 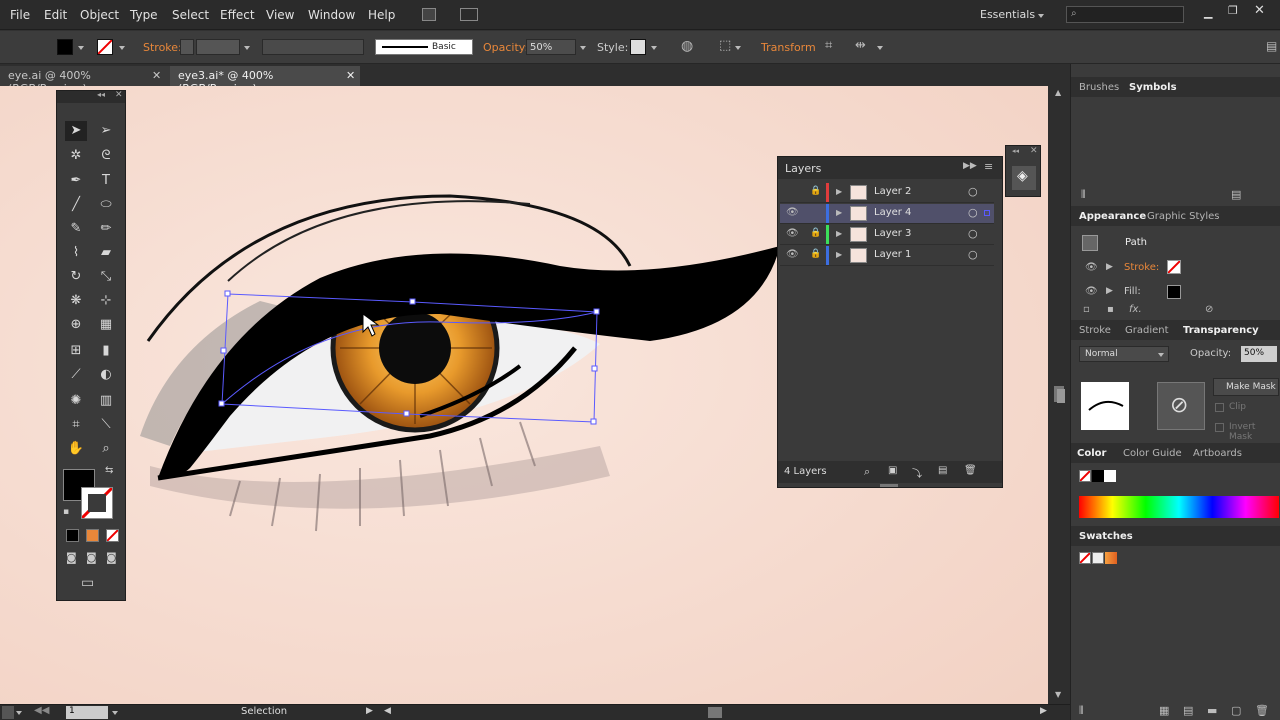 I want to click on tab-brushes: Brushes, so click(x=1099, y=87).